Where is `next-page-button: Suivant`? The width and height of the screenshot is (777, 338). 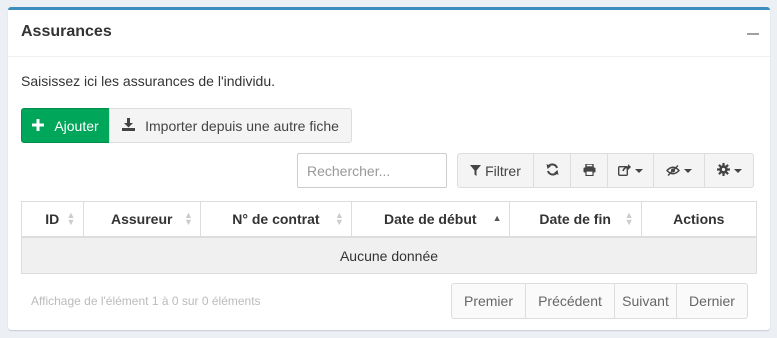 next-page-button: Suivant is located at coordinates (645, 301).